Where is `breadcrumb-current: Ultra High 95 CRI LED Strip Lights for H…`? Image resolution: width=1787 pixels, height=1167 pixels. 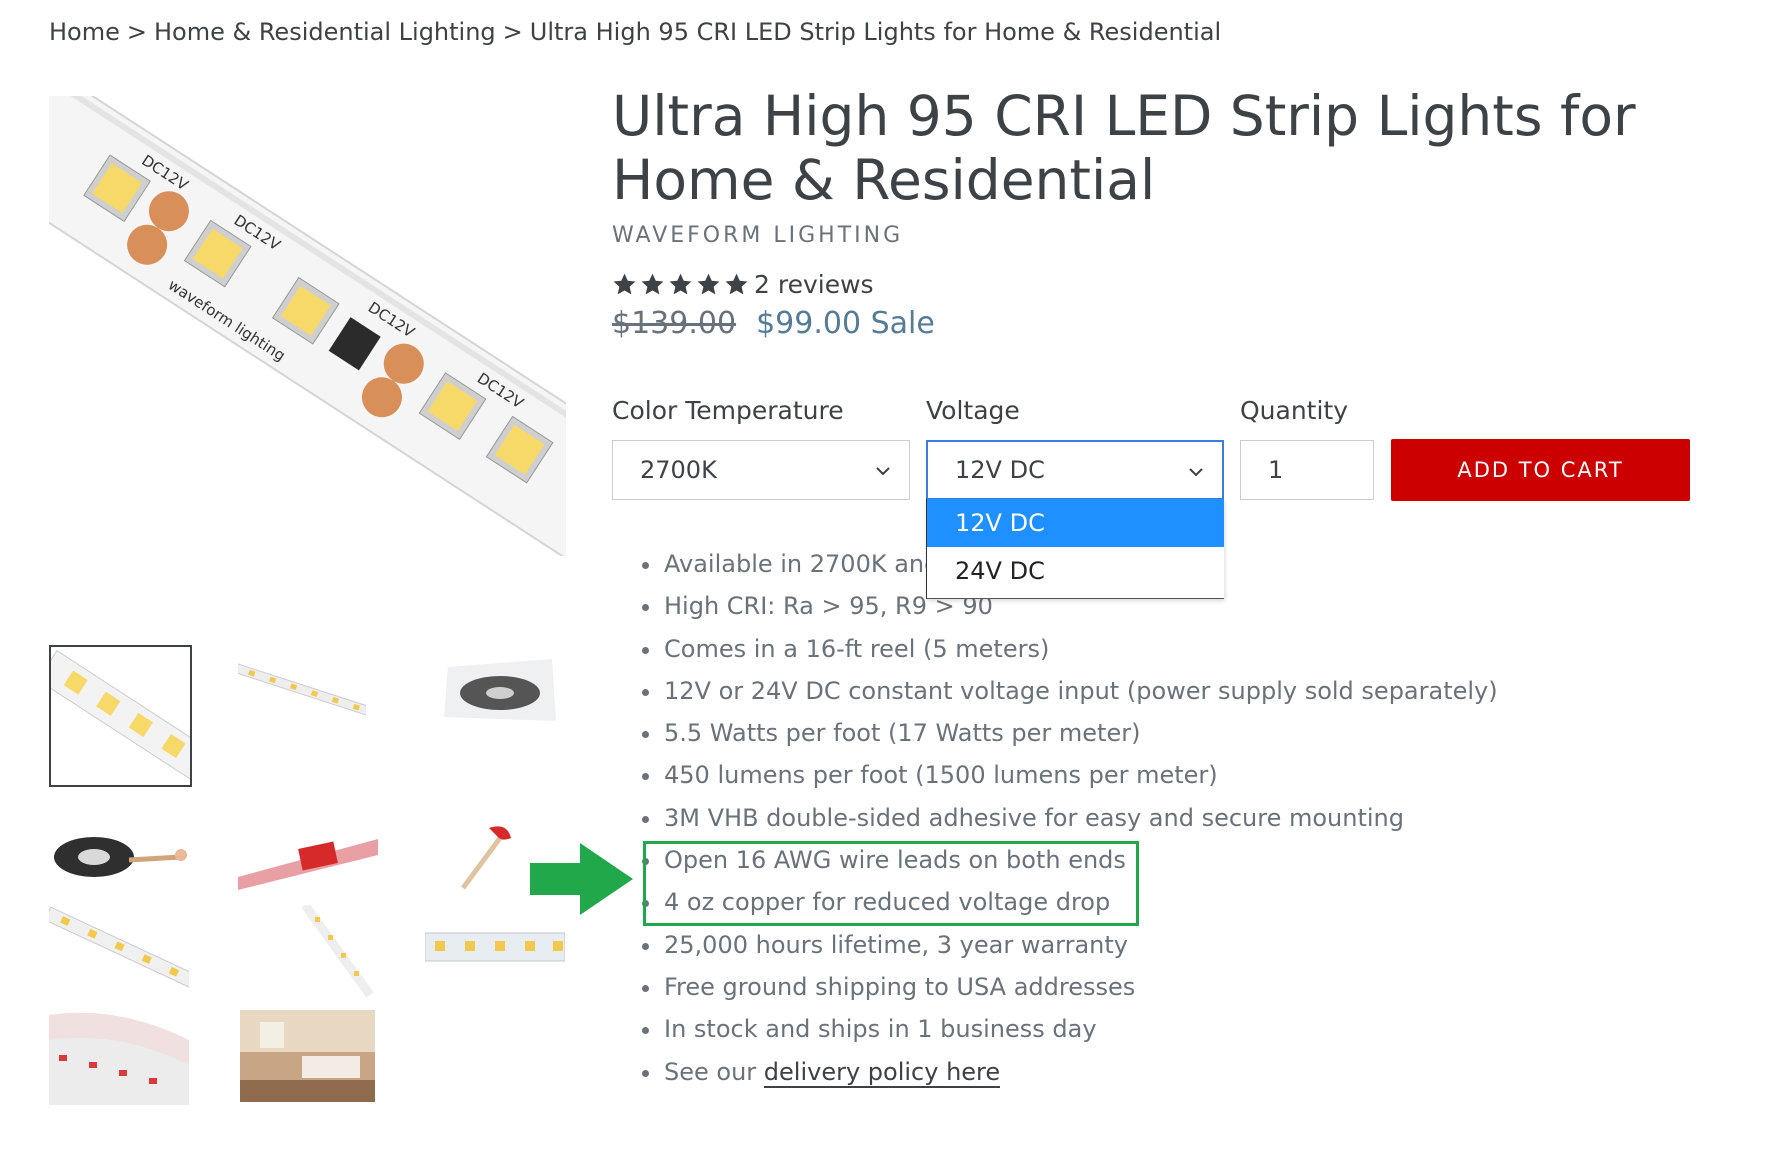
breadcrumb-current: Ultra High 95 CRI LED Strip Lights for H… is located at coordinates (875, 32).